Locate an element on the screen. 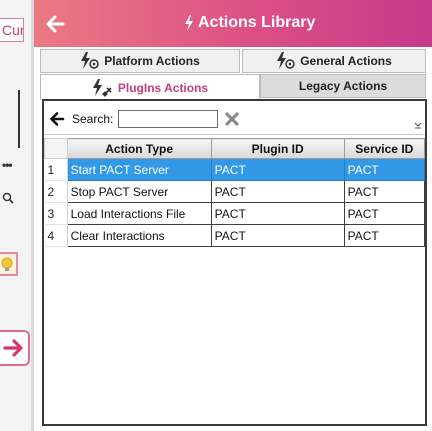 This screenshot has height=431, width=432. background-divider is located at coordinates (19, 119).